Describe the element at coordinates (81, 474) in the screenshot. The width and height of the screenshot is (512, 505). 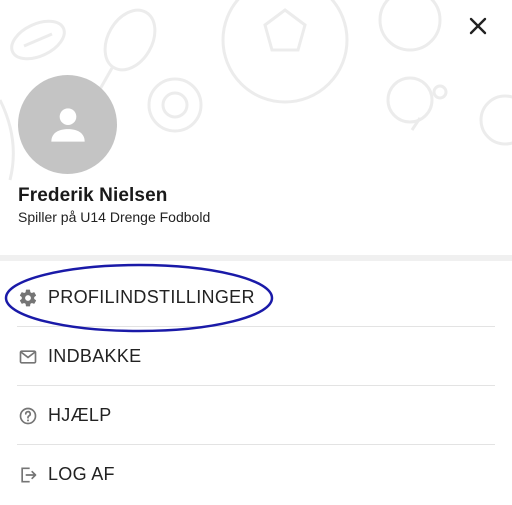
I see `menu-item-label: LOG AF` at that location.